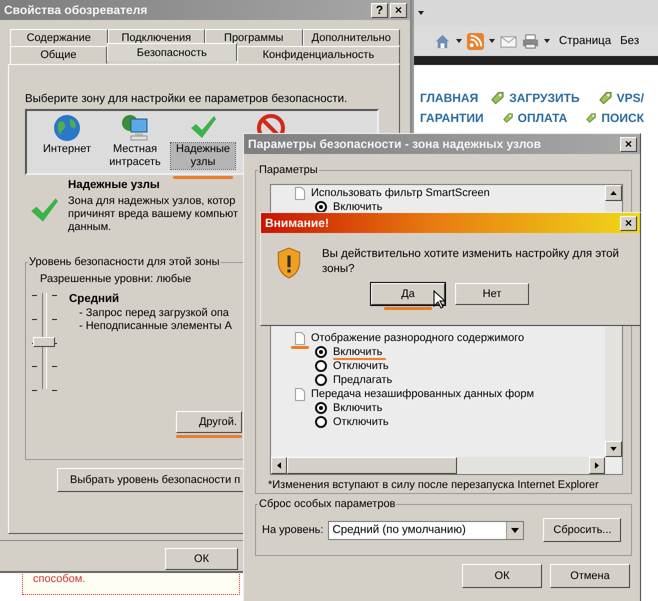 The image size is (658, 601). What do you see at coordinates (90, 227) in the screenshot?
I see `description-text: данным.` at bounding box center [90, 227].